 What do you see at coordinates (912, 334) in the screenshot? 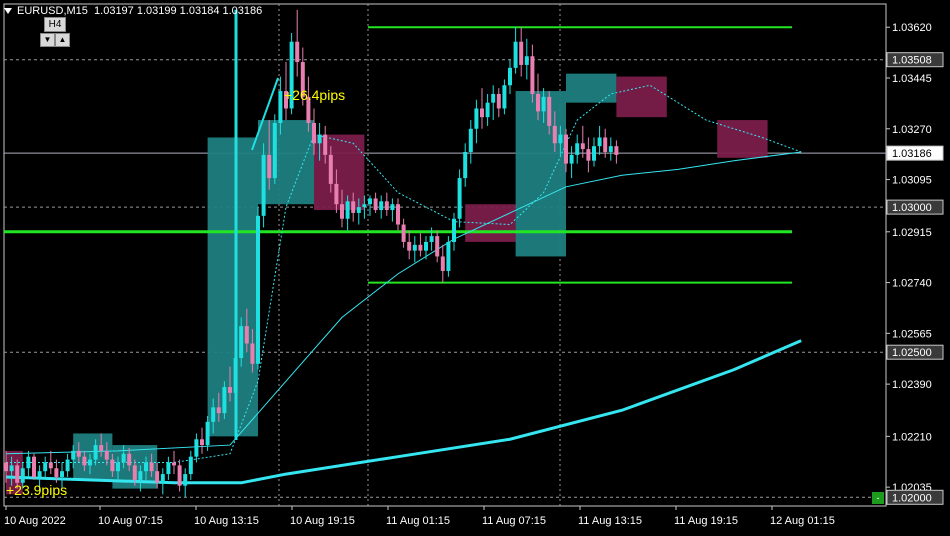
I see `price-tick-label: 1.02565` at bounding box center [912, 334].